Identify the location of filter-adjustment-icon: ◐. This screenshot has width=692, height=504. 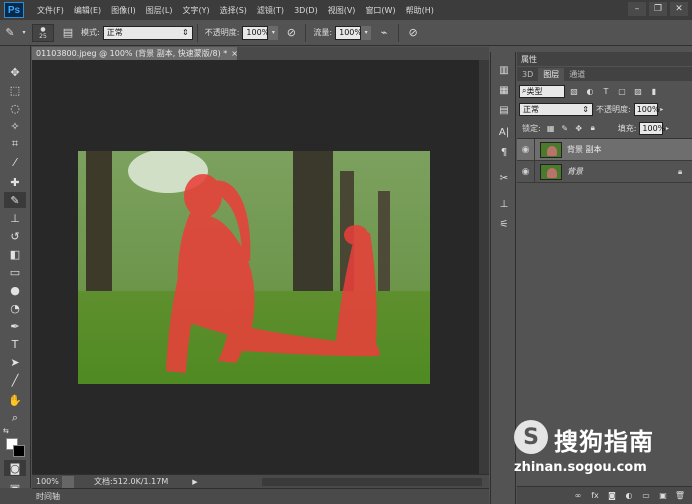
(590, 91).